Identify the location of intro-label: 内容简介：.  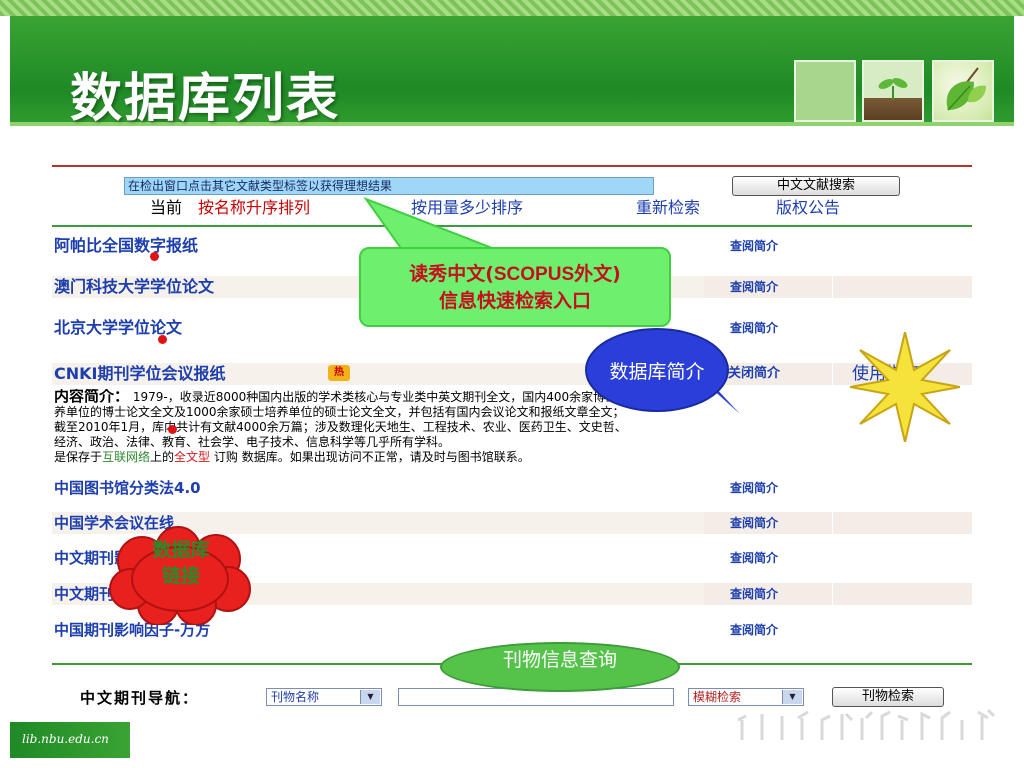
(92, 397).